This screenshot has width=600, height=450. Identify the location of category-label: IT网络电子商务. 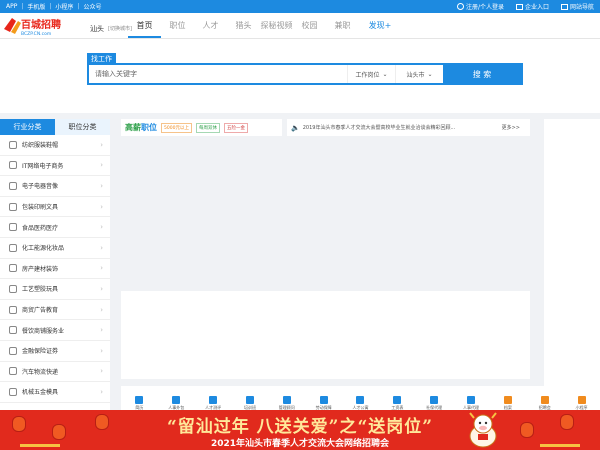
(43, 166).